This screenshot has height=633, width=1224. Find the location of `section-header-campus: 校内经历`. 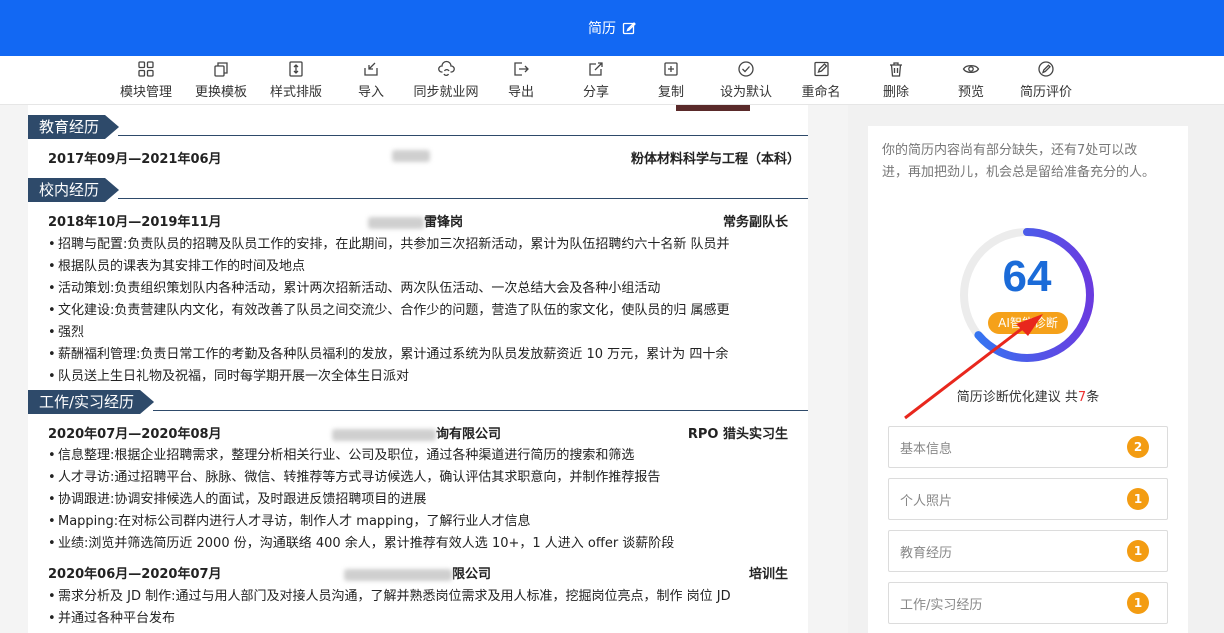

section-header-campus: 校内经历 is located at coordinates (418, 190).